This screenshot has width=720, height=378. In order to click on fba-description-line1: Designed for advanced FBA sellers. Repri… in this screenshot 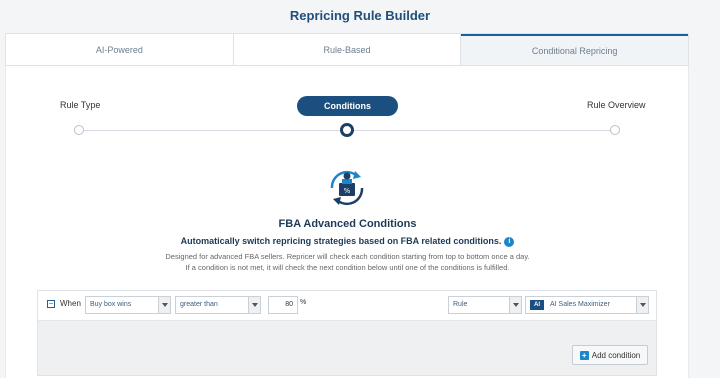, I will do `click(347, 256)`.